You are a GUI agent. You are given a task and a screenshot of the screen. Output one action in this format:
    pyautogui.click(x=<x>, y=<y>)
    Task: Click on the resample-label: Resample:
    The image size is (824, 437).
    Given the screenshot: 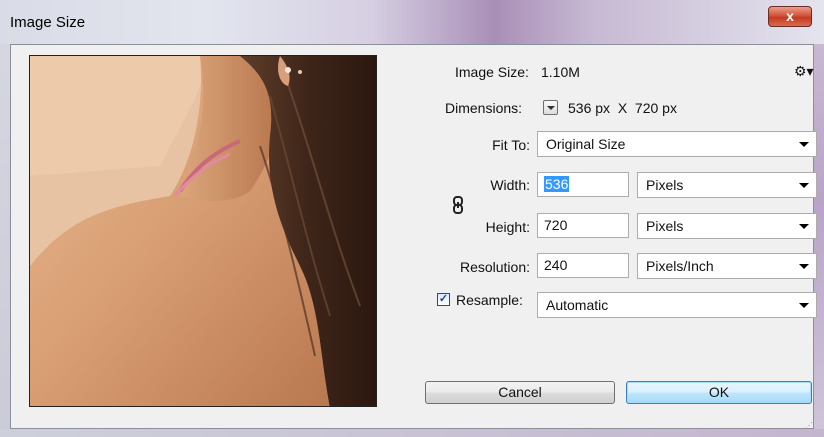 What is the action you would take?
    pyautogui.click(x=489, y=300)
    